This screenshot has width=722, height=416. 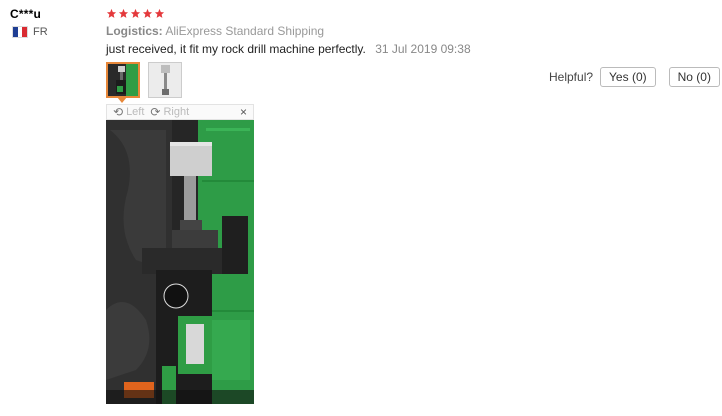 I want to click on photo-thumbnail-1-image, so click(x=123, y=80).